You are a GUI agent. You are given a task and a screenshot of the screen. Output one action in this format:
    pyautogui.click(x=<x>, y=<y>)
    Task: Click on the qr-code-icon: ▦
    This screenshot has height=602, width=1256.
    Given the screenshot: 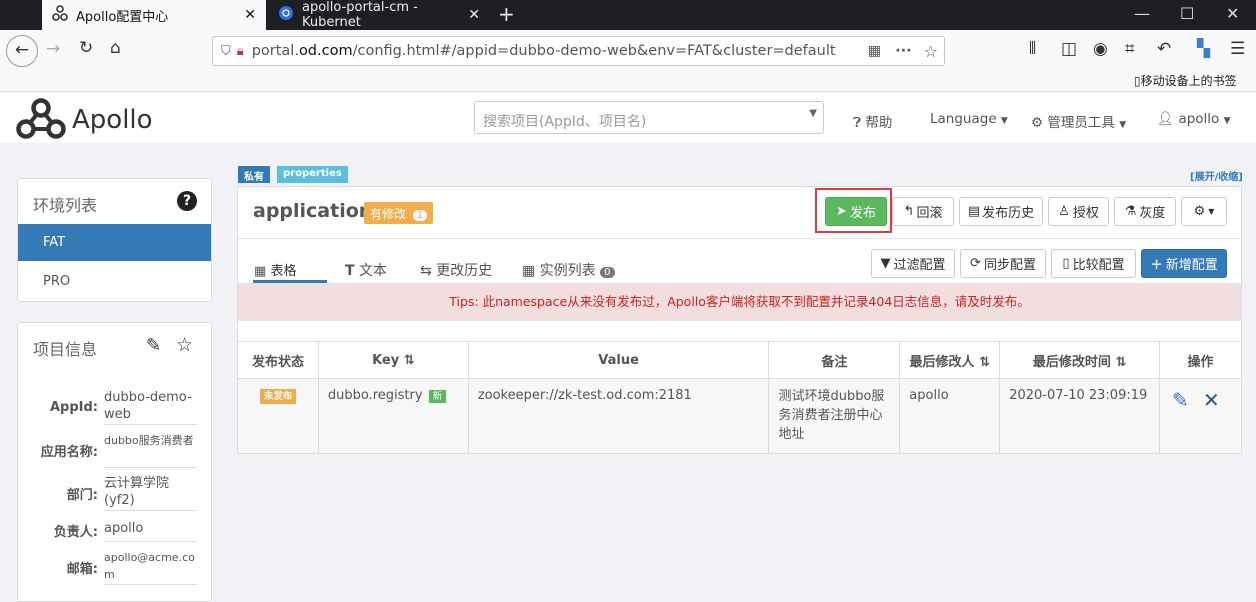 What is the action you would take?
    pyautogui.click(x=874, y=51)
    